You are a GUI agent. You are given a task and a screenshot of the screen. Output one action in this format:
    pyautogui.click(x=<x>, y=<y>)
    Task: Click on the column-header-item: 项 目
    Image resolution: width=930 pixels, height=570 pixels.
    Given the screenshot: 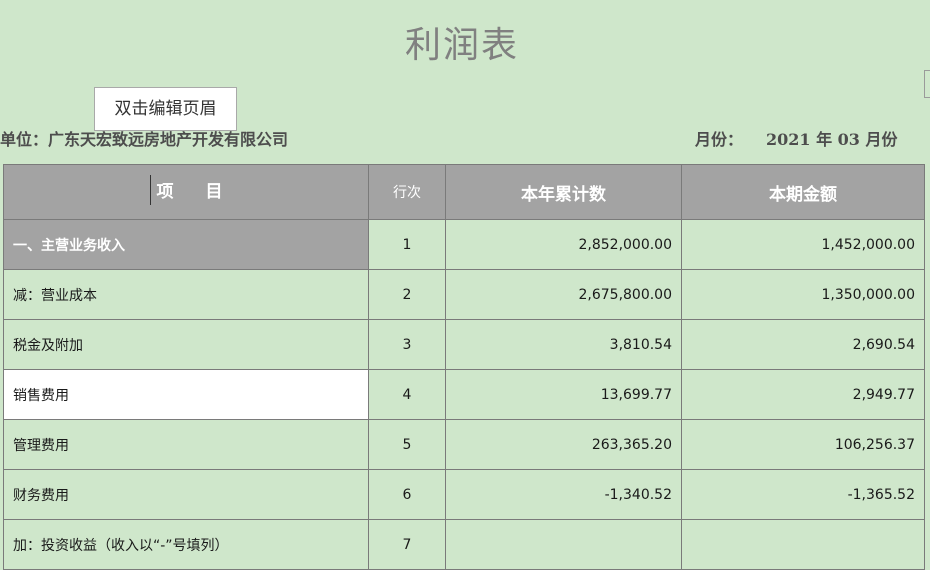 What is the action you would take?
    pyautogui.click(x=186, y=192)
    